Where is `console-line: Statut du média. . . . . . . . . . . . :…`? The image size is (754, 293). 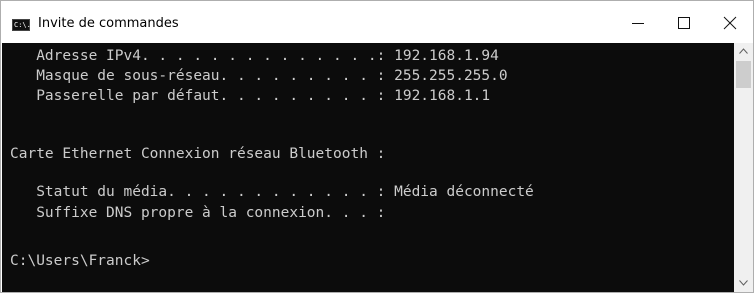 console-line: Statut du média. . . . . . . . . . . . :… is located at coordinates (272, 192).